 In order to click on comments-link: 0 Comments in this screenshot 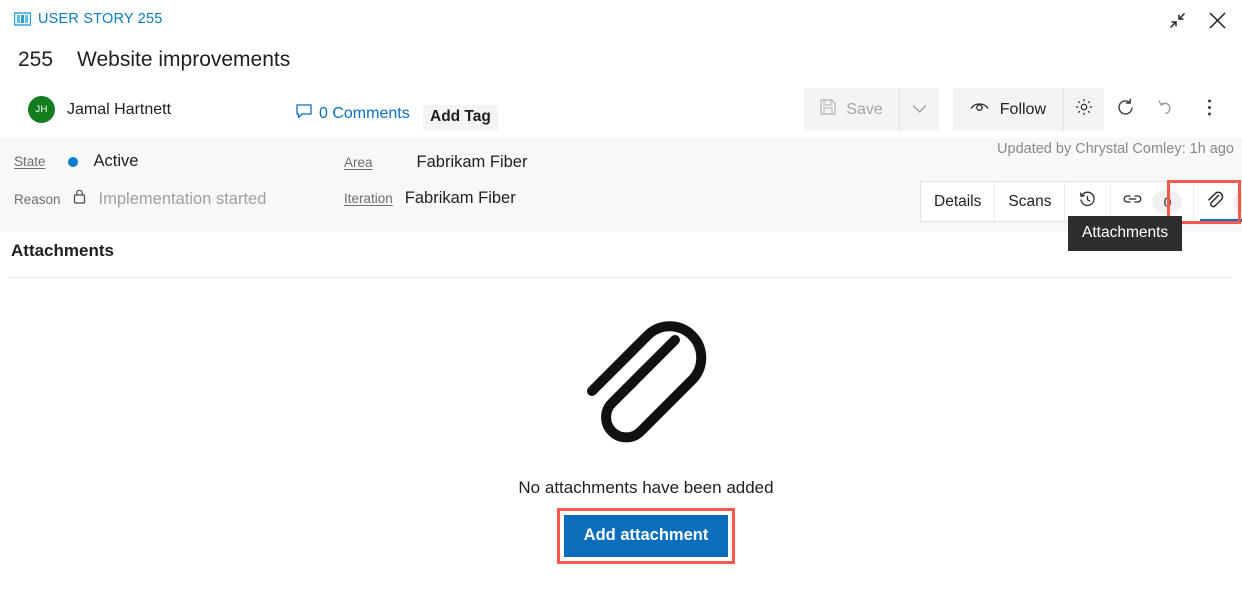, I will do `click(353, 114)`.